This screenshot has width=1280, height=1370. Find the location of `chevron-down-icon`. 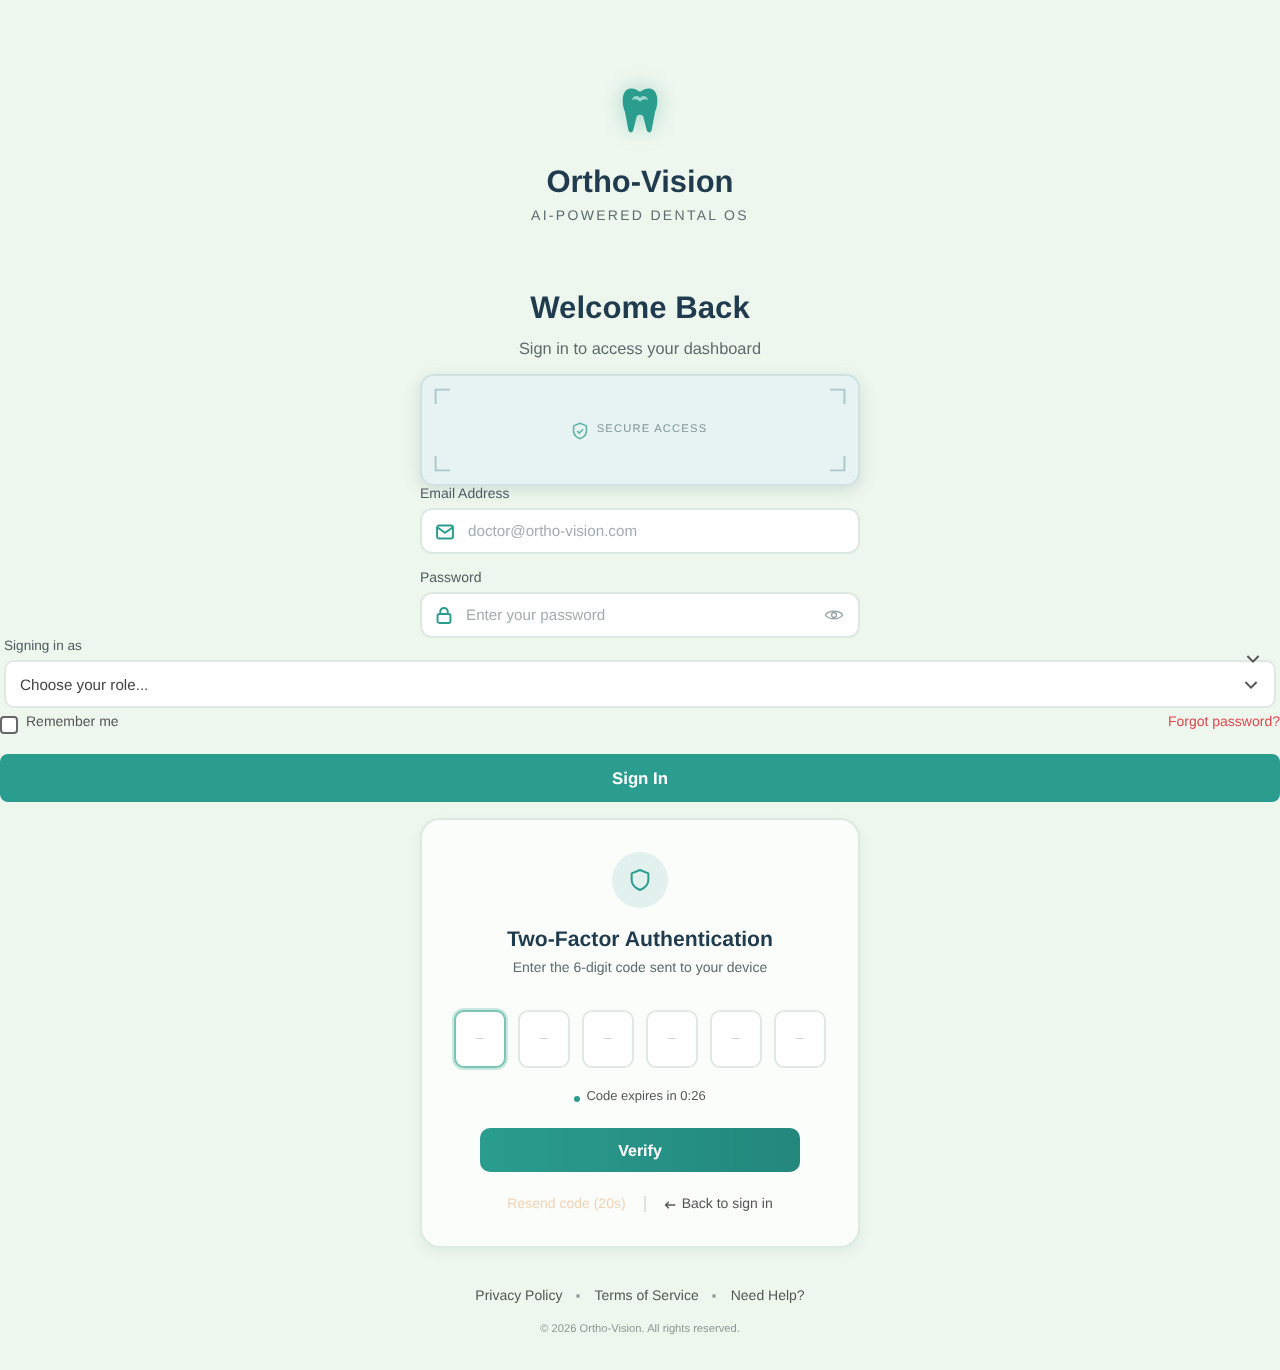

chevron-down-icon is located at coordinates (1251, 684).